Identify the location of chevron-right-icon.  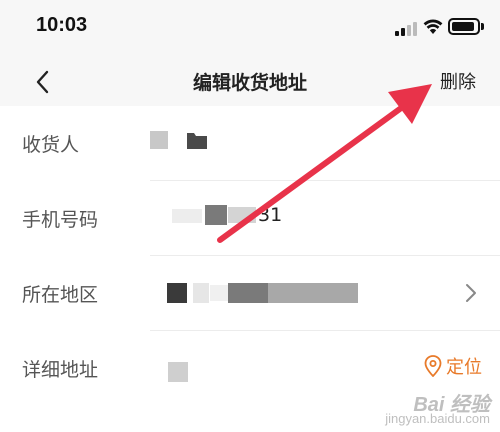
(471, 293).